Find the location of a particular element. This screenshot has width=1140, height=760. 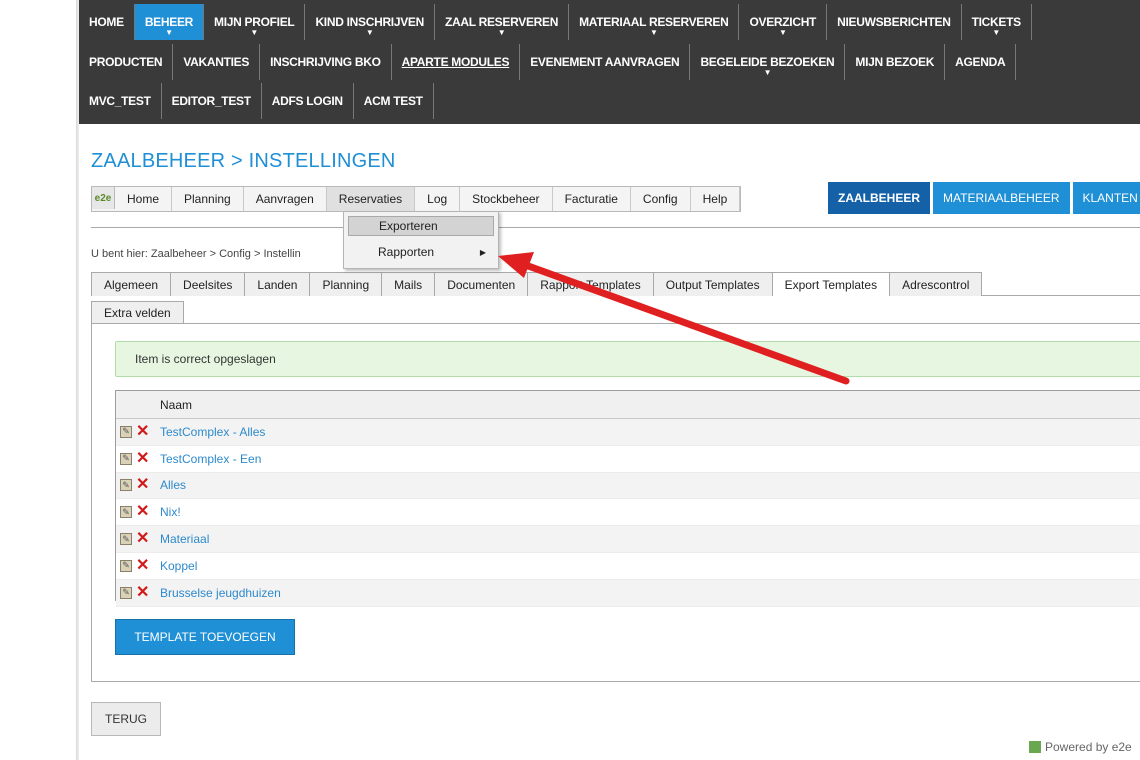

tab-adrescontrol: Adrescontrol is located at coordinates (936, 284).